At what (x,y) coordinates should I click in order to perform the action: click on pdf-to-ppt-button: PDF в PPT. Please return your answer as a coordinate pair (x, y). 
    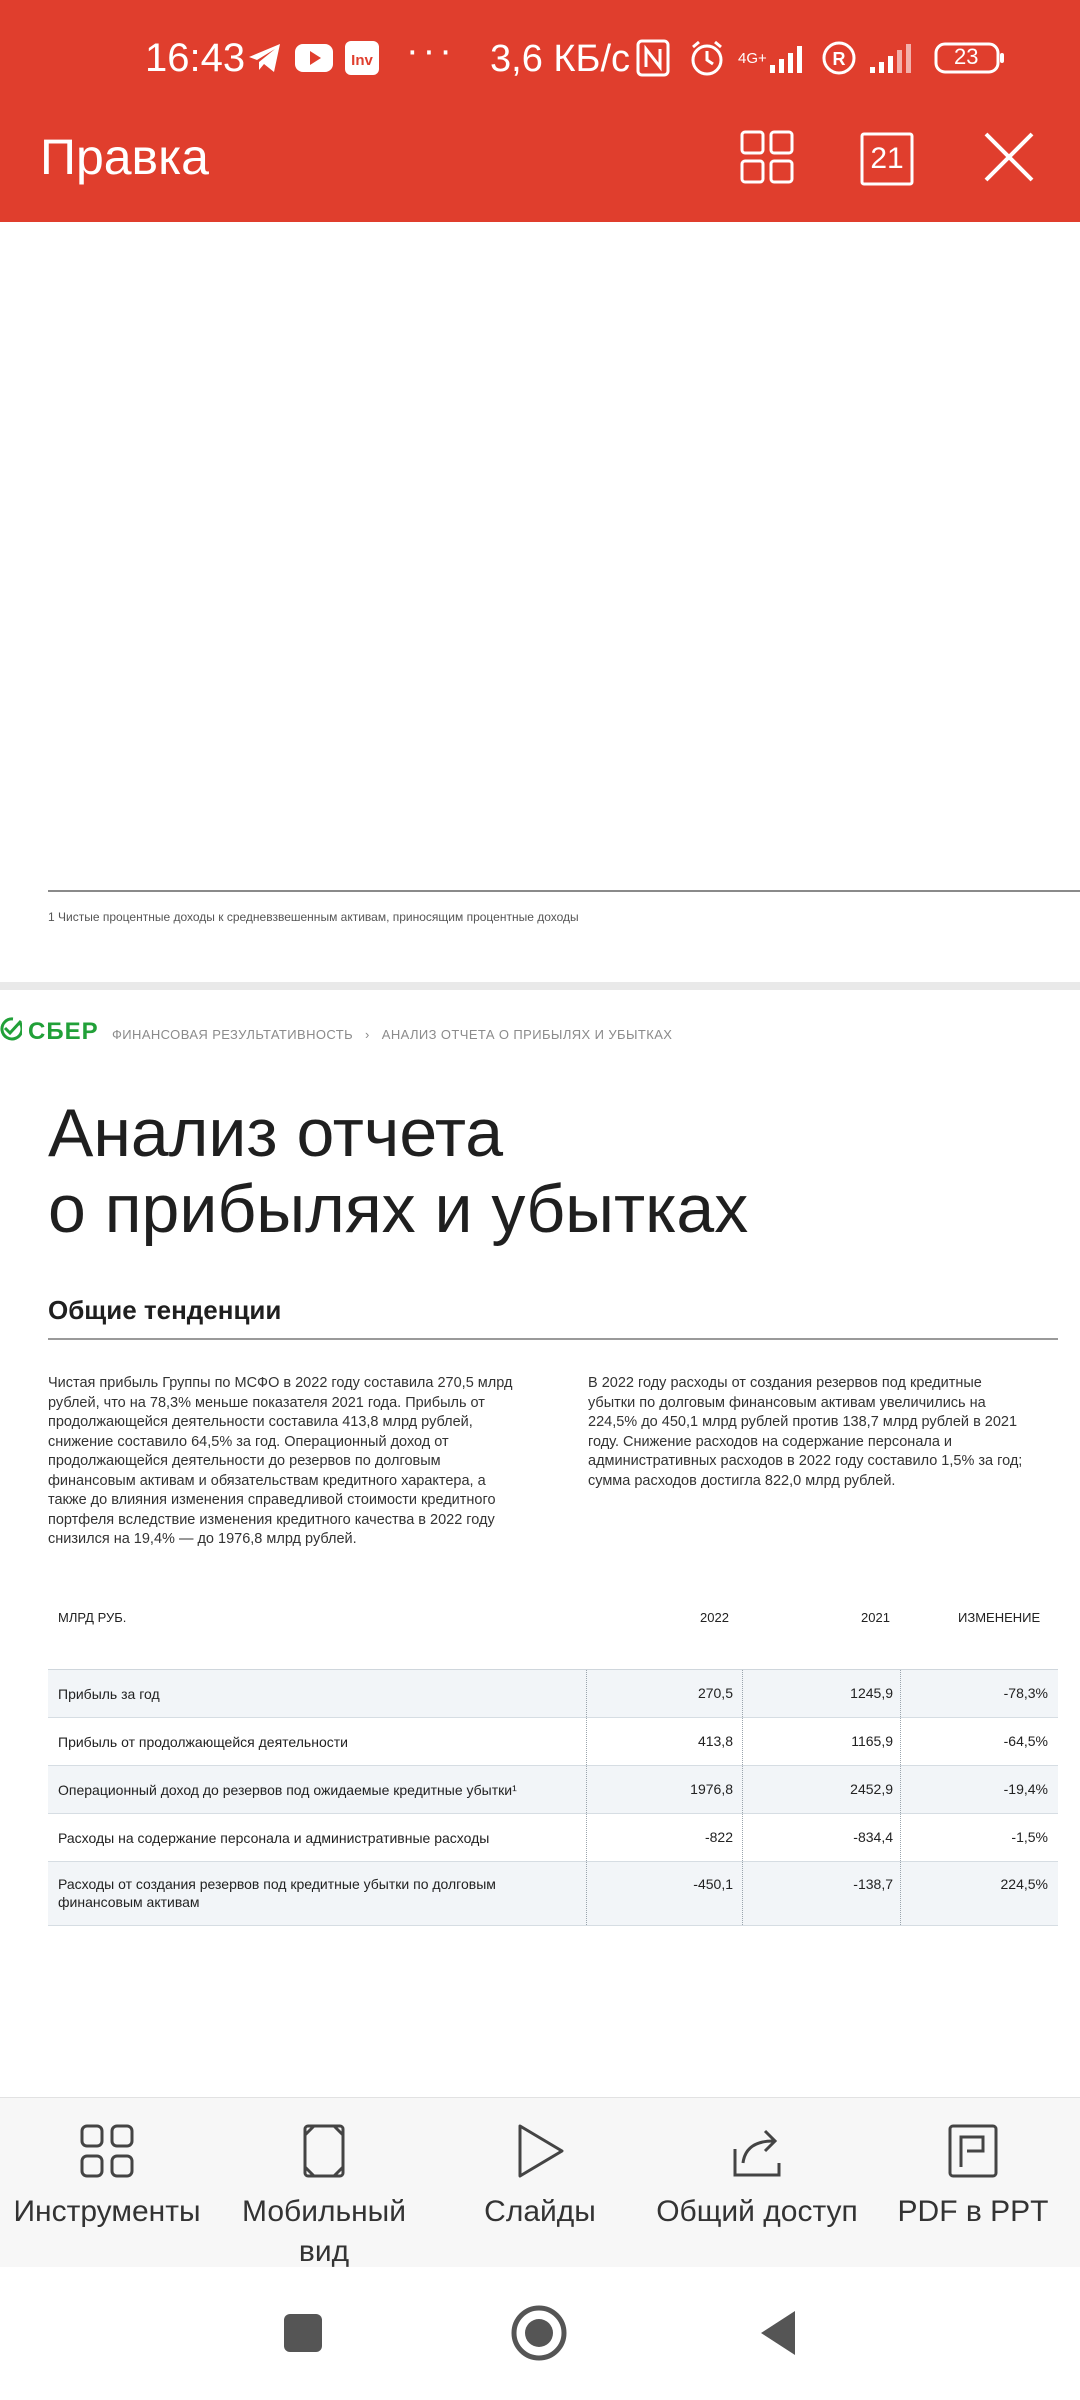
    Looking at the image, I should click on (973, 2174).